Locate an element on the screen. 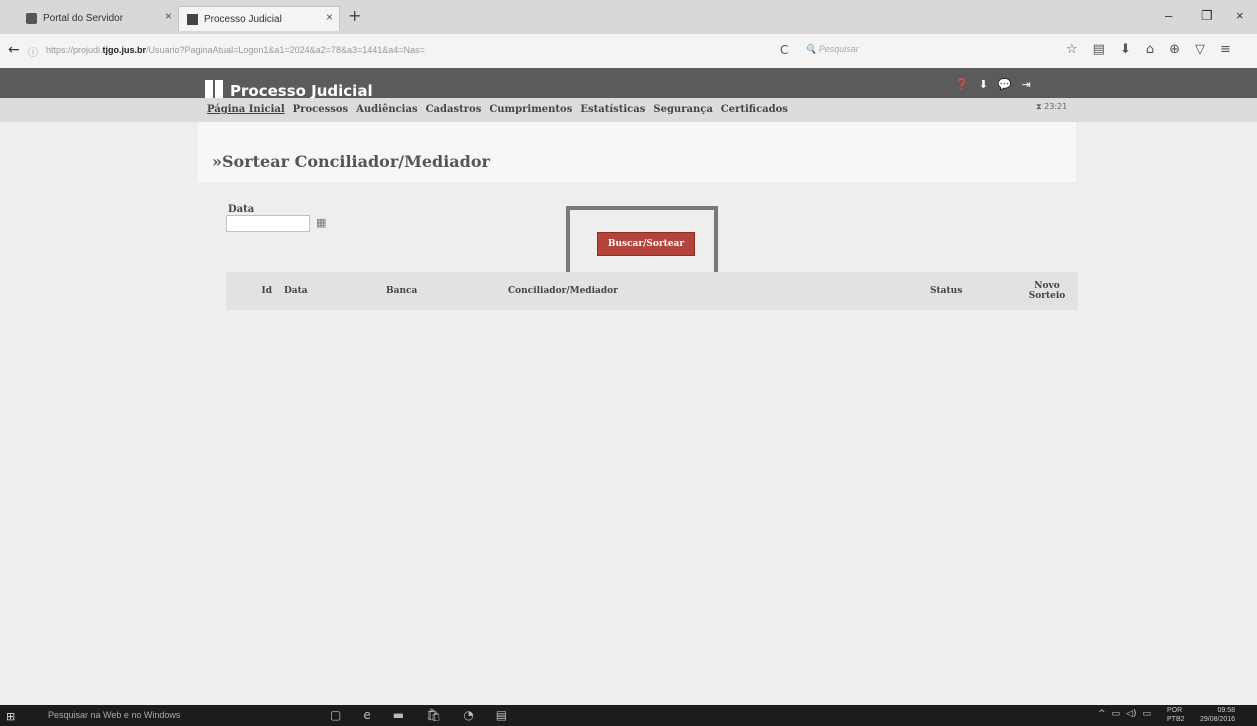 This screenshot has height=726, width=1257. projudi-logo-icon is located at coordinates (214, 89).